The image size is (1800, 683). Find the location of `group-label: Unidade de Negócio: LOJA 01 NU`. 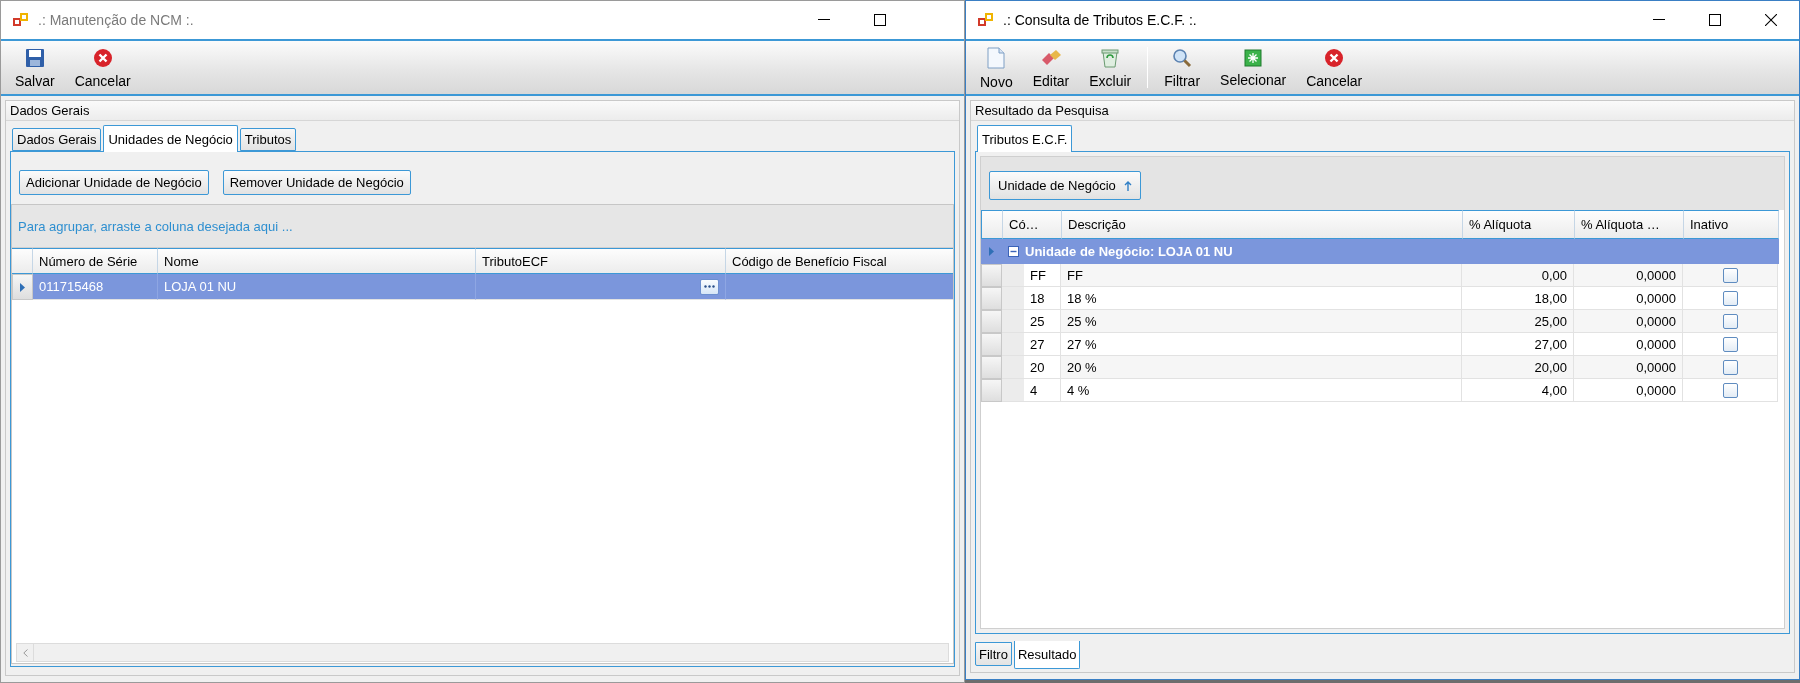

group-label: Unidade de Negócio: LOJA 01 NU is located at coordinates (1129, 251).